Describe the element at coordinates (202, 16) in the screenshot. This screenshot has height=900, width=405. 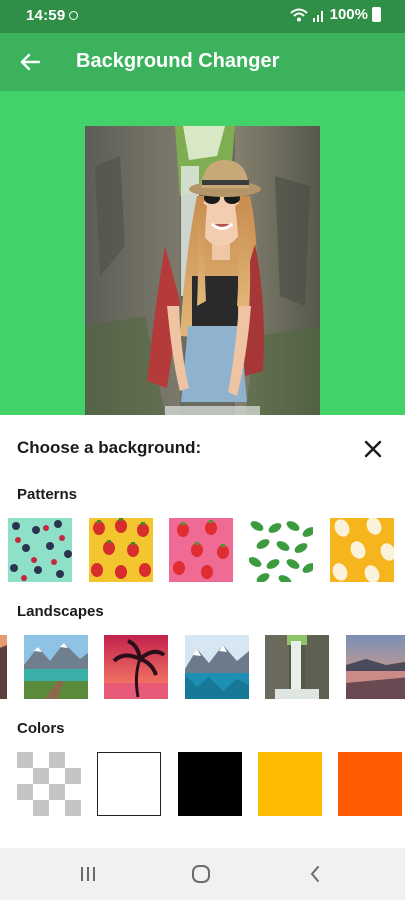
I see `status-bar: 14:59 100%` at that location.